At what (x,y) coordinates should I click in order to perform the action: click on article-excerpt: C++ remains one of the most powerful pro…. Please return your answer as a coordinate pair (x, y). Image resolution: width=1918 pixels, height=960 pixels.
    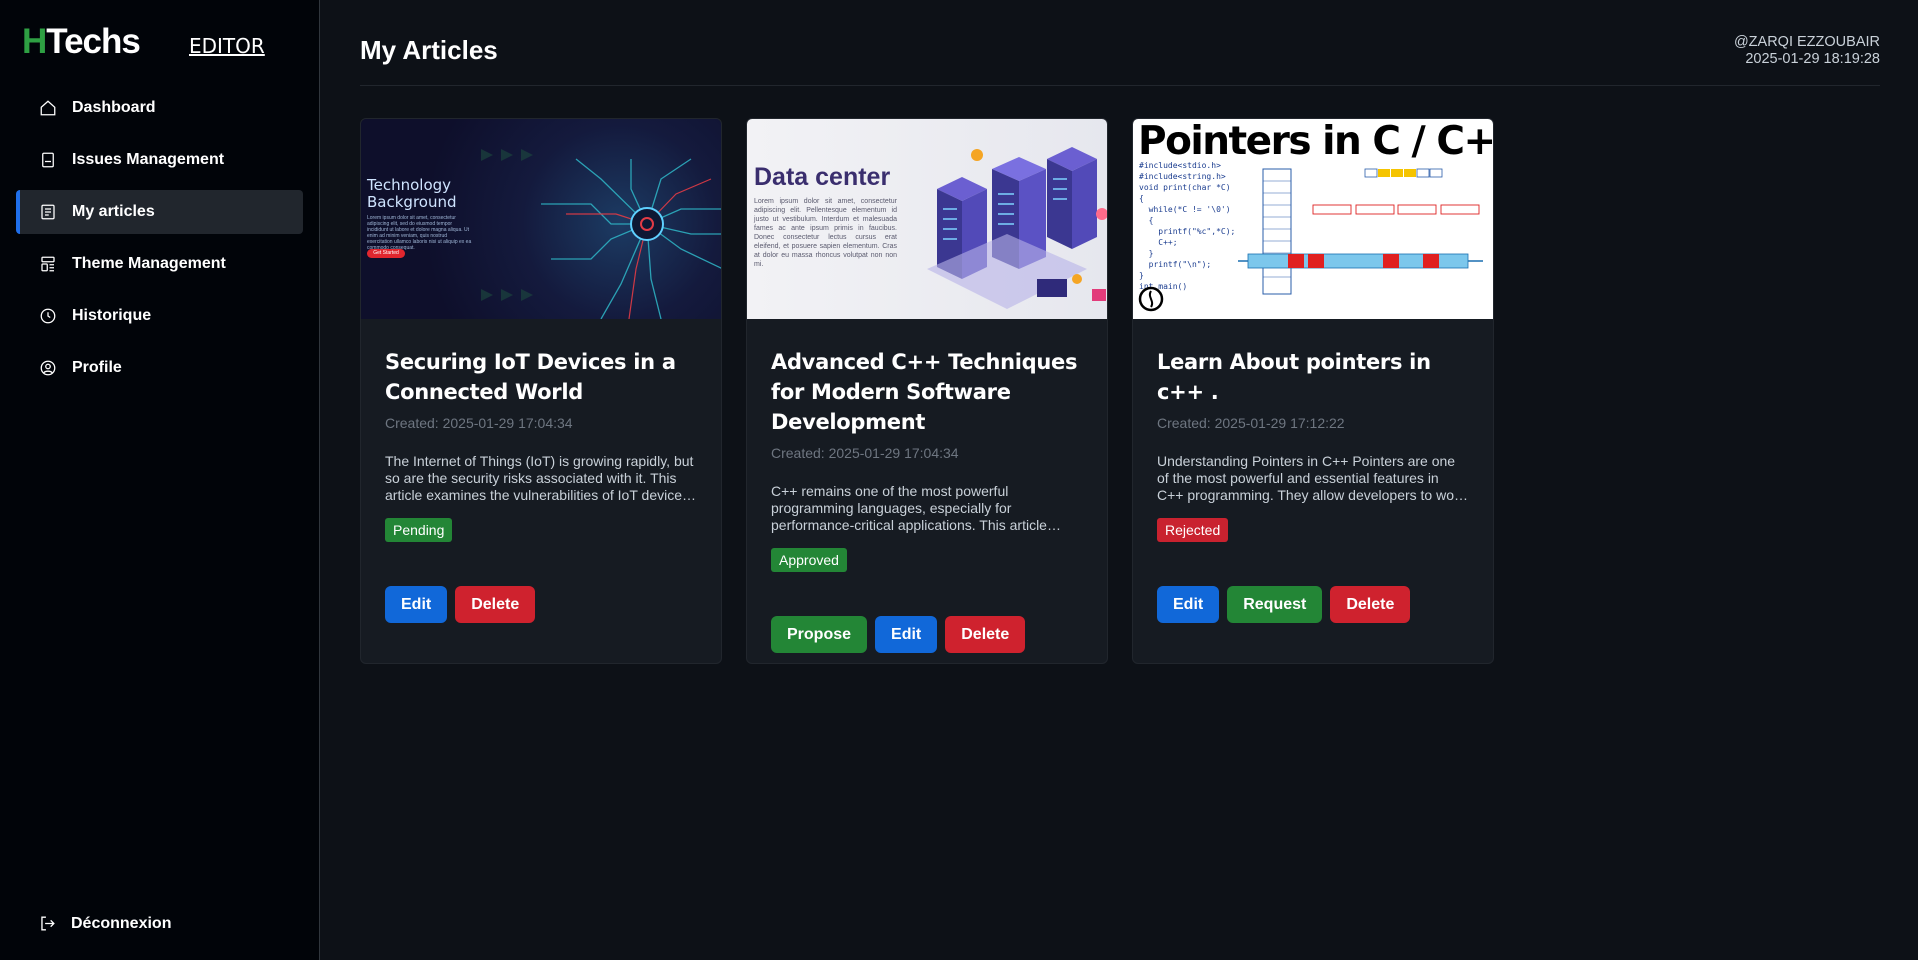
    Looking at the image, I should click on (909, 508).